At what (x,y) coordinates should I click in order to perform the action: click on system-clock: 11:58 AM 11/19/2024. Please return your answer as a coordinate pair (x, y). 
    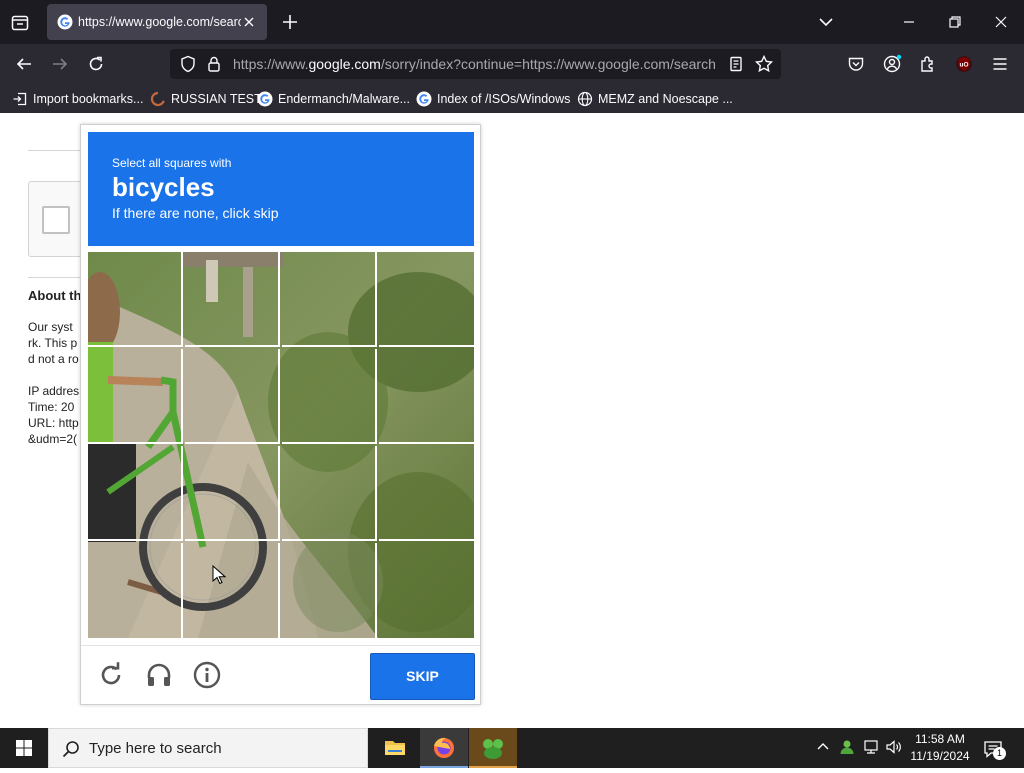
    Looking at the image, I should click on (940, 748).